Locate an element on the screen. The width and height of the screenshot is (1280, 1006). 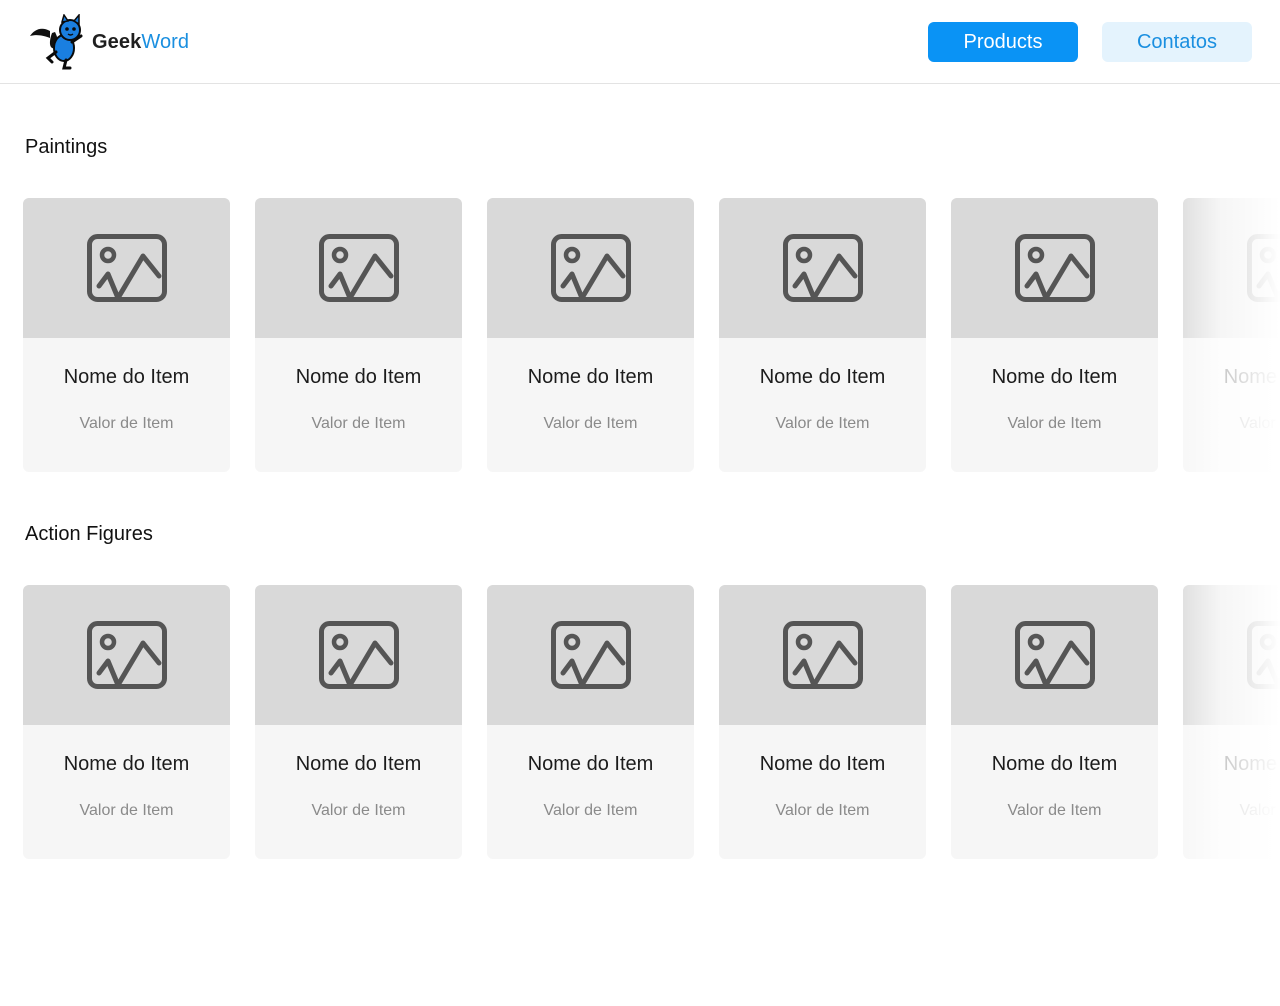
contatos-button: Contatos is located at coordinates (1177, 42).